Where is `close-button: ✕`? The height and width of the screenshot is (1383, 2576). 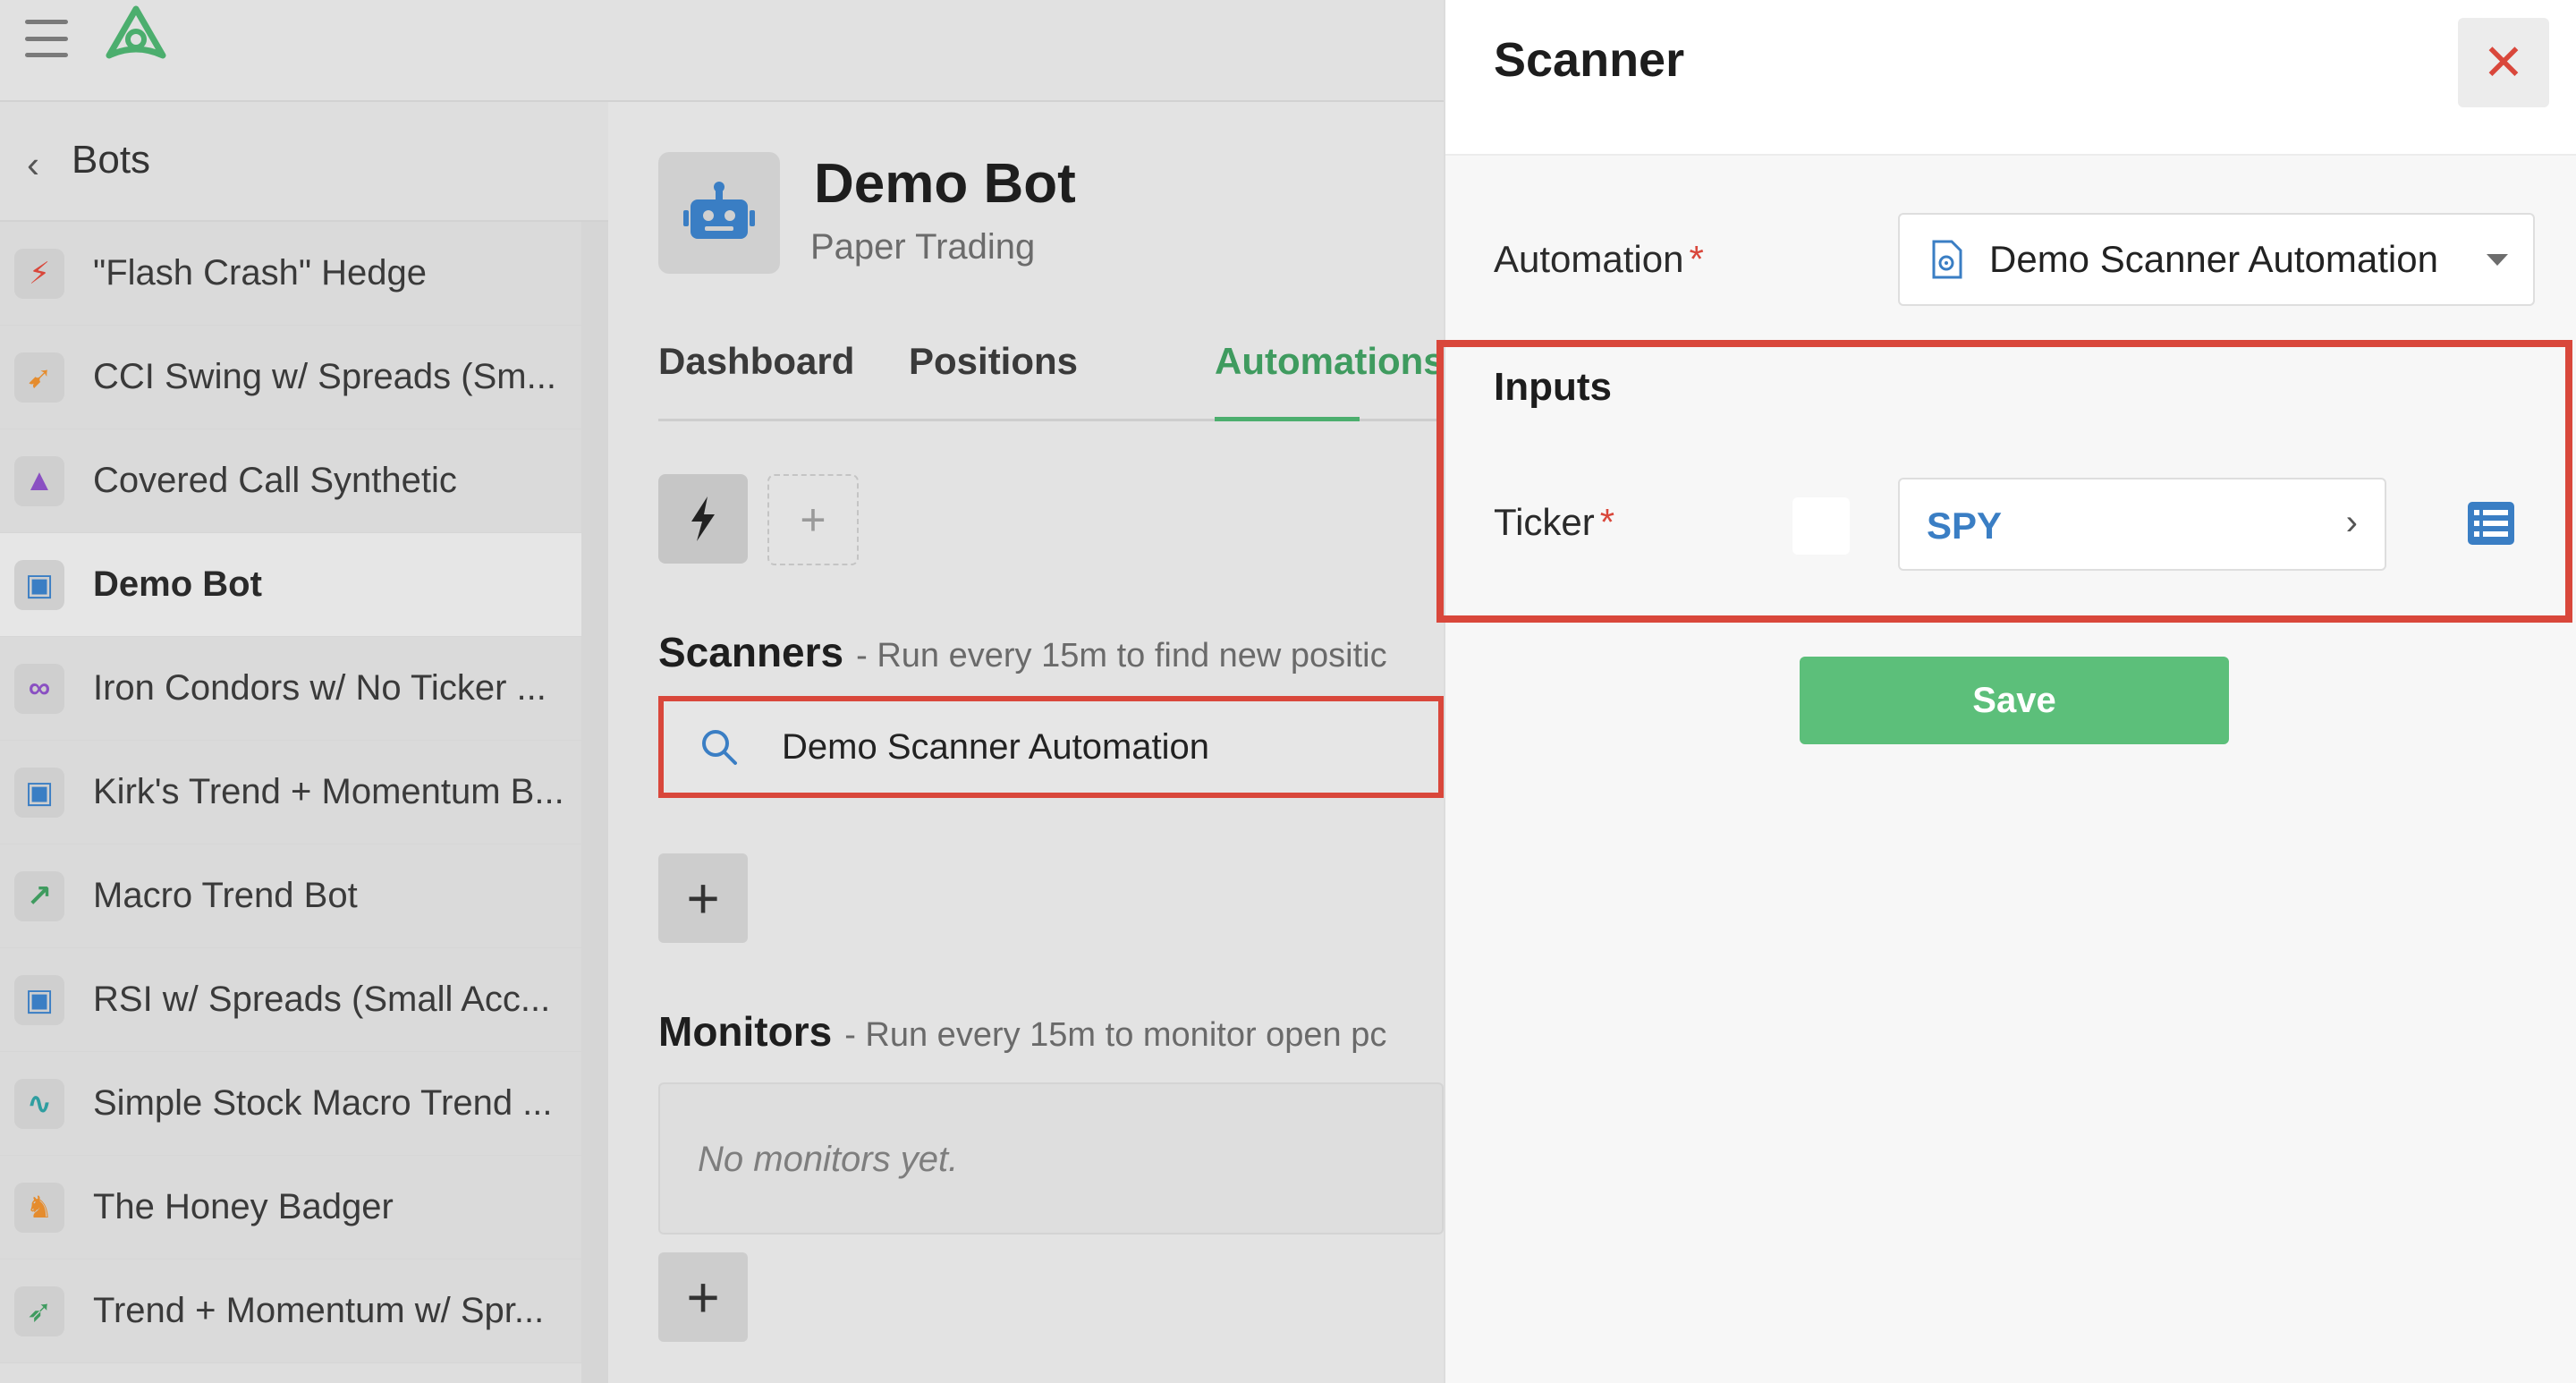
close-button: ✕ is located at coordinates (2503, 63).